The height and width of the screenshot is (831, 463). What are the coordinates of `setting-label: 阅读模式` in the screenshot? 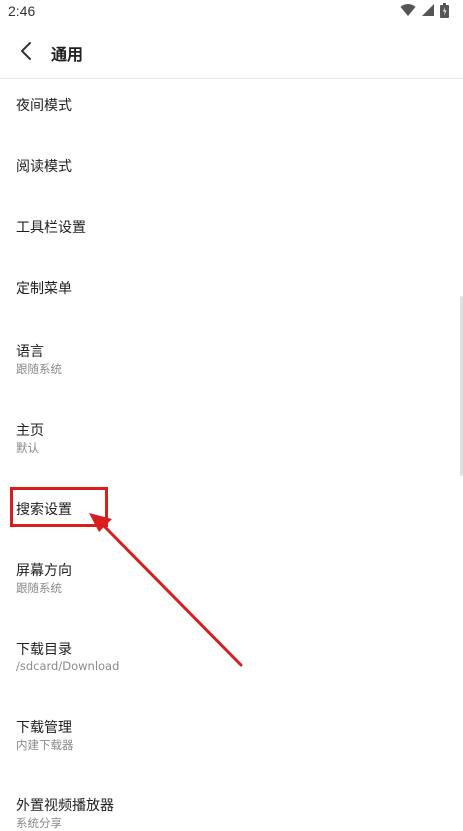 It's located at (44, 167).